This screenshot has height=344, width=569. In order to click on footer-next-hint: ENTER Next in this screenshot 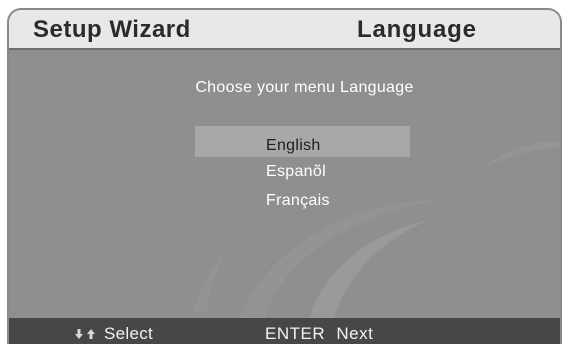, I will do `click(319, 334)`.